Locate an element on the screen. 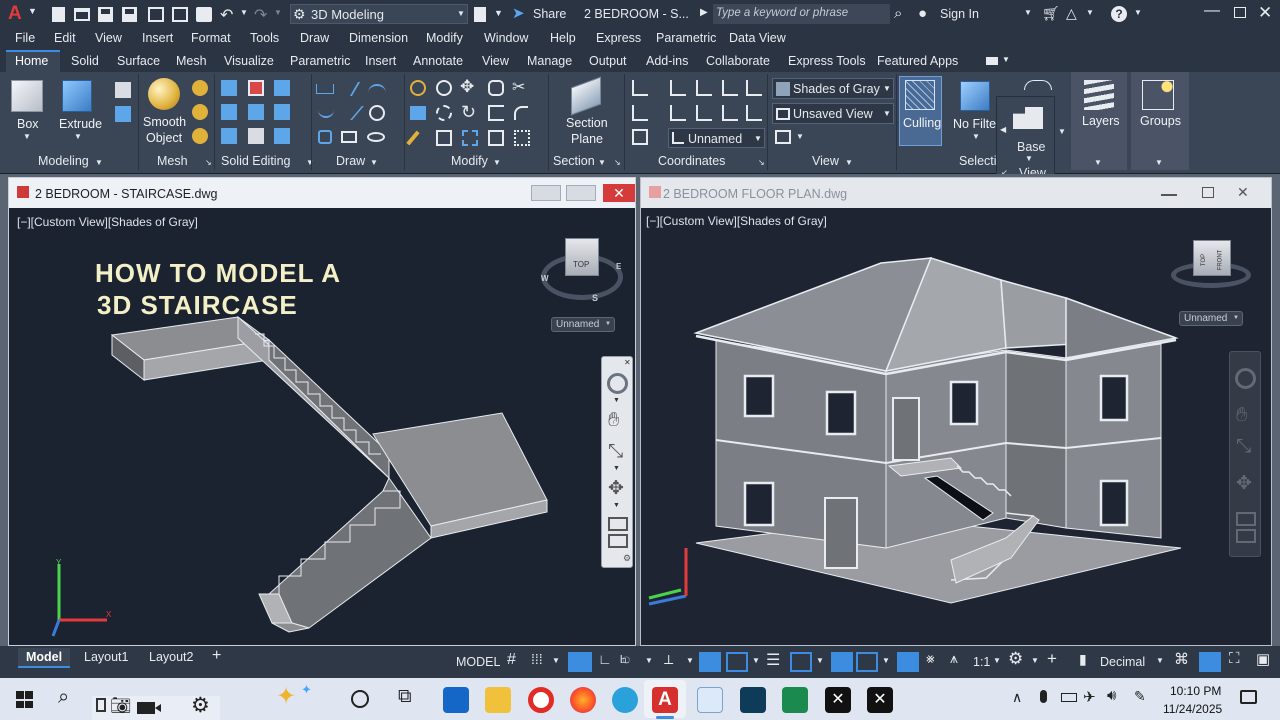 The width and height of the screenshot is (1280, 720). menu-file: File is located at coordinates (25, 38).